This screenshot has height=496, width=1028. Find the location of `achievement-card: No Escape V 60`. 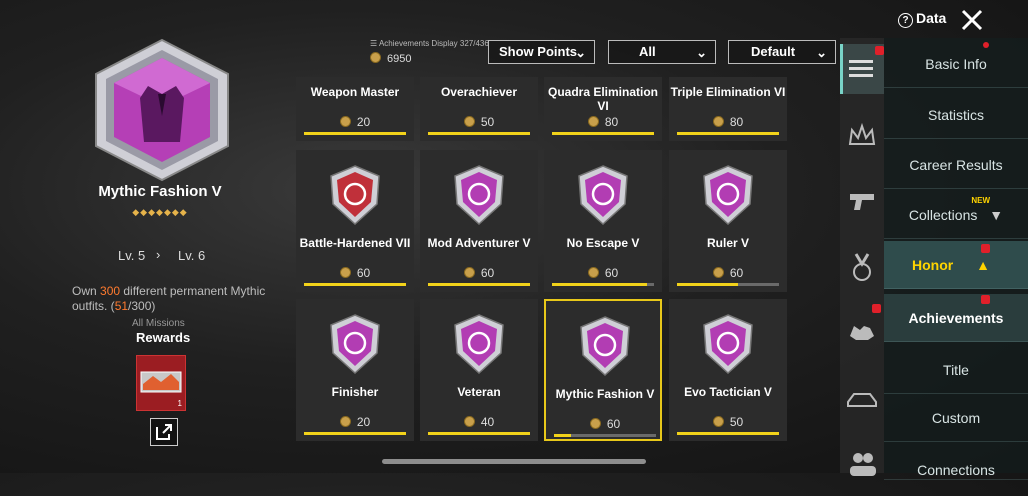

achievement-card: No Escape V 60 is located at coordinates (603, 221).